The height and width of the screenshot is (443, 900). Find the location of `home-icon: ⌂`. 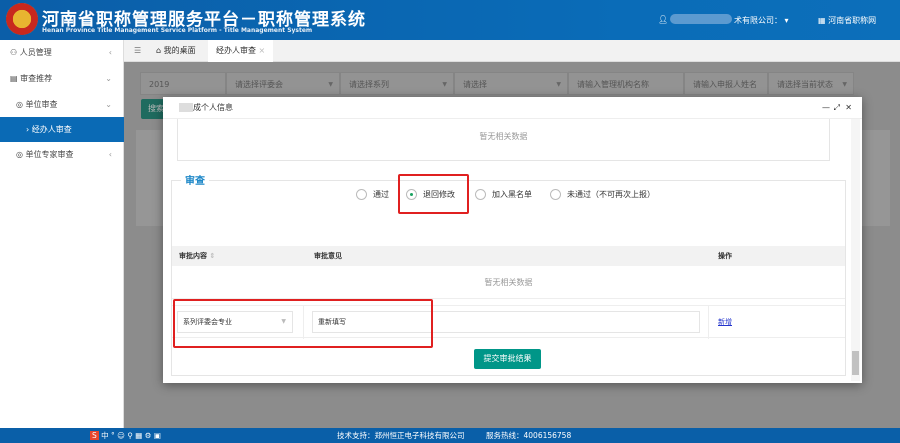

home-icon: ⌂ is located at coordinates (160, 50).